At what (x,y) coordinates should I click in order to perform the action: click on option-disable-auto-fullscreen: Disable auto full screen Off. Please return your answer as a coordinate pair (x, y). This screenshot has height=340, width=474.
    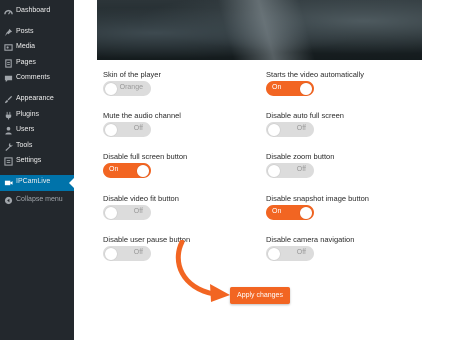
    Looking at the image, I should click on (305, 124).